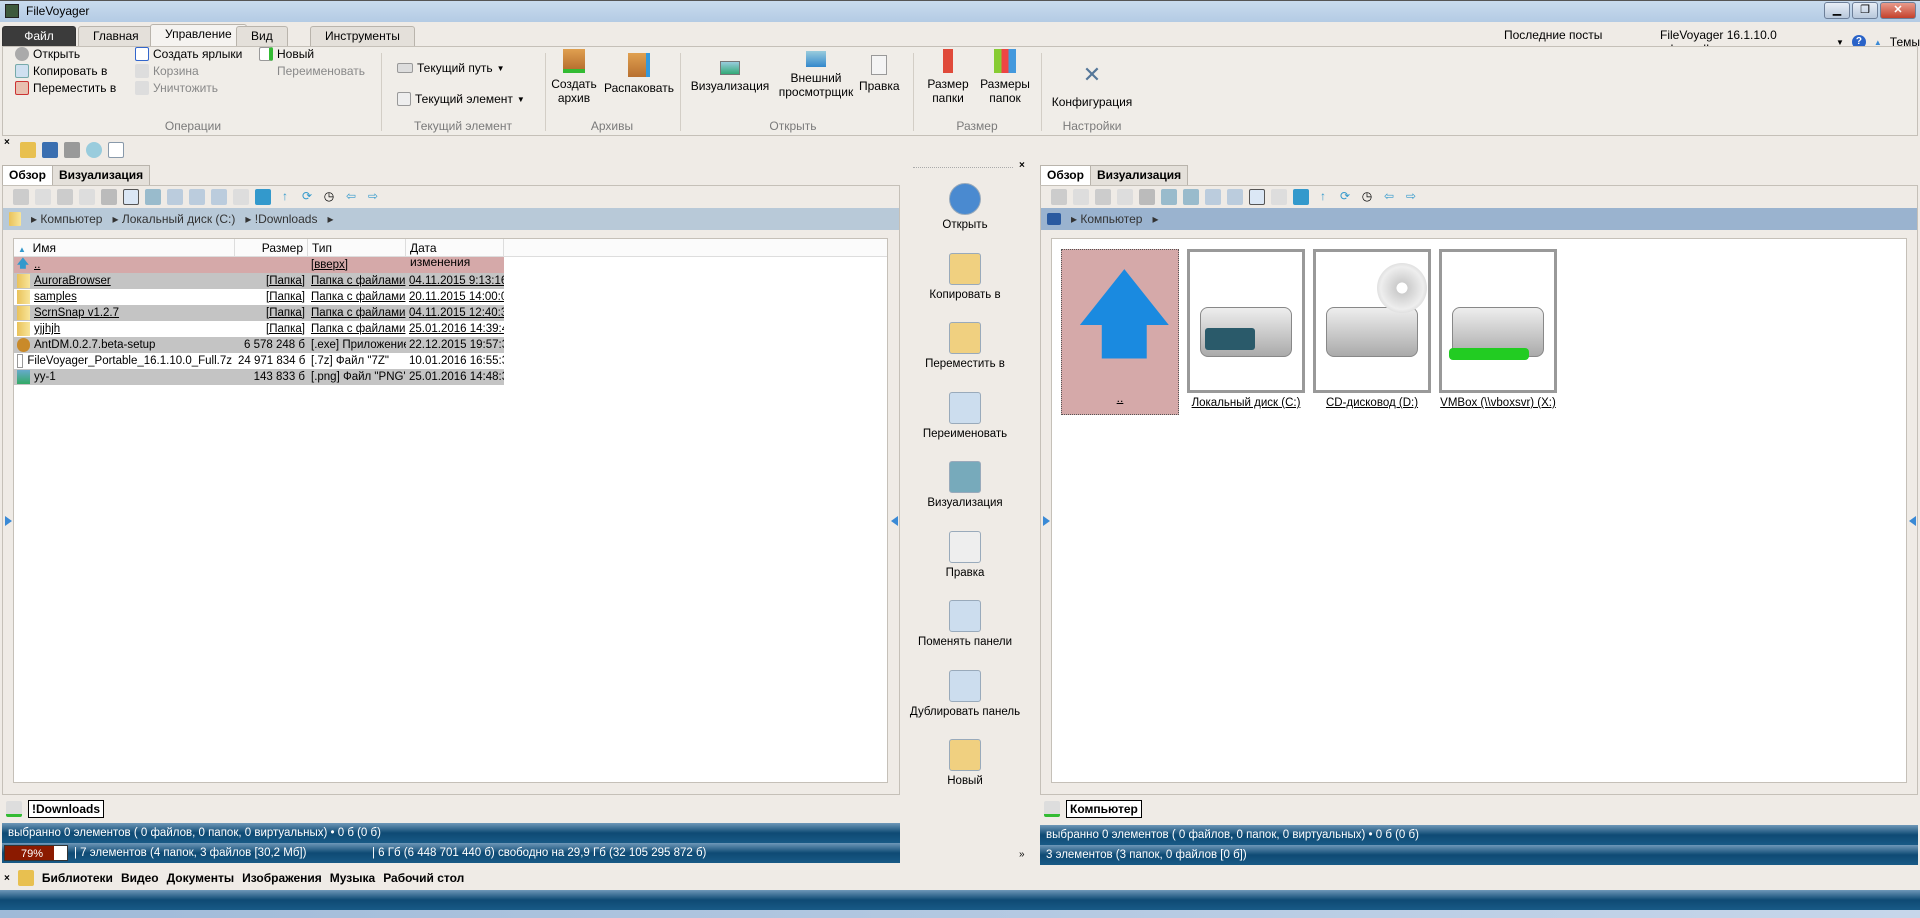 This screenshot has height=918, width=1920. Describe the element at coordinates (176, 88) in the screenshot. I see `destroy-button: Уничтожить` at that location.